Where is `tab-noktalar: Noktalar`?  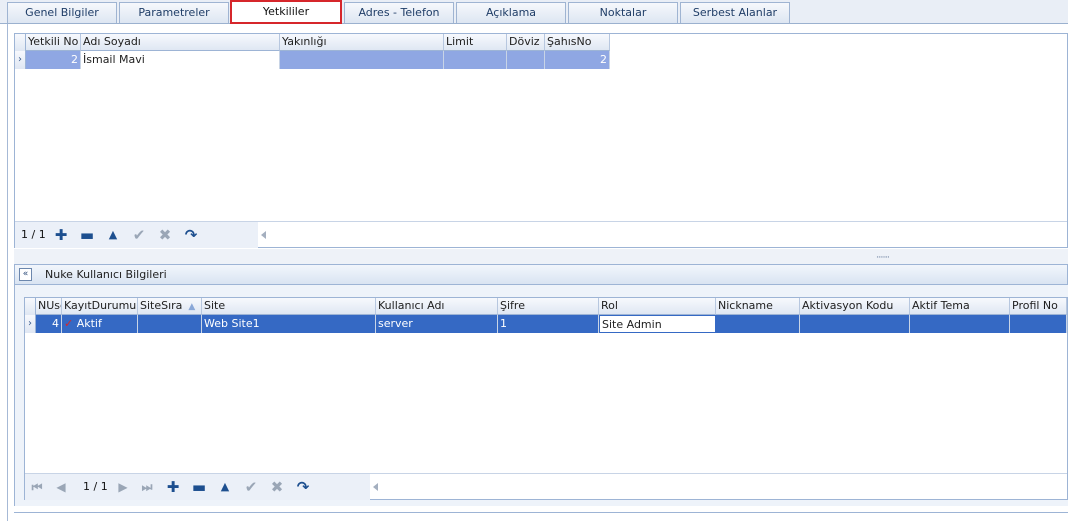
tab-noktalar: Noktalar is located at coordinates (623, 12).